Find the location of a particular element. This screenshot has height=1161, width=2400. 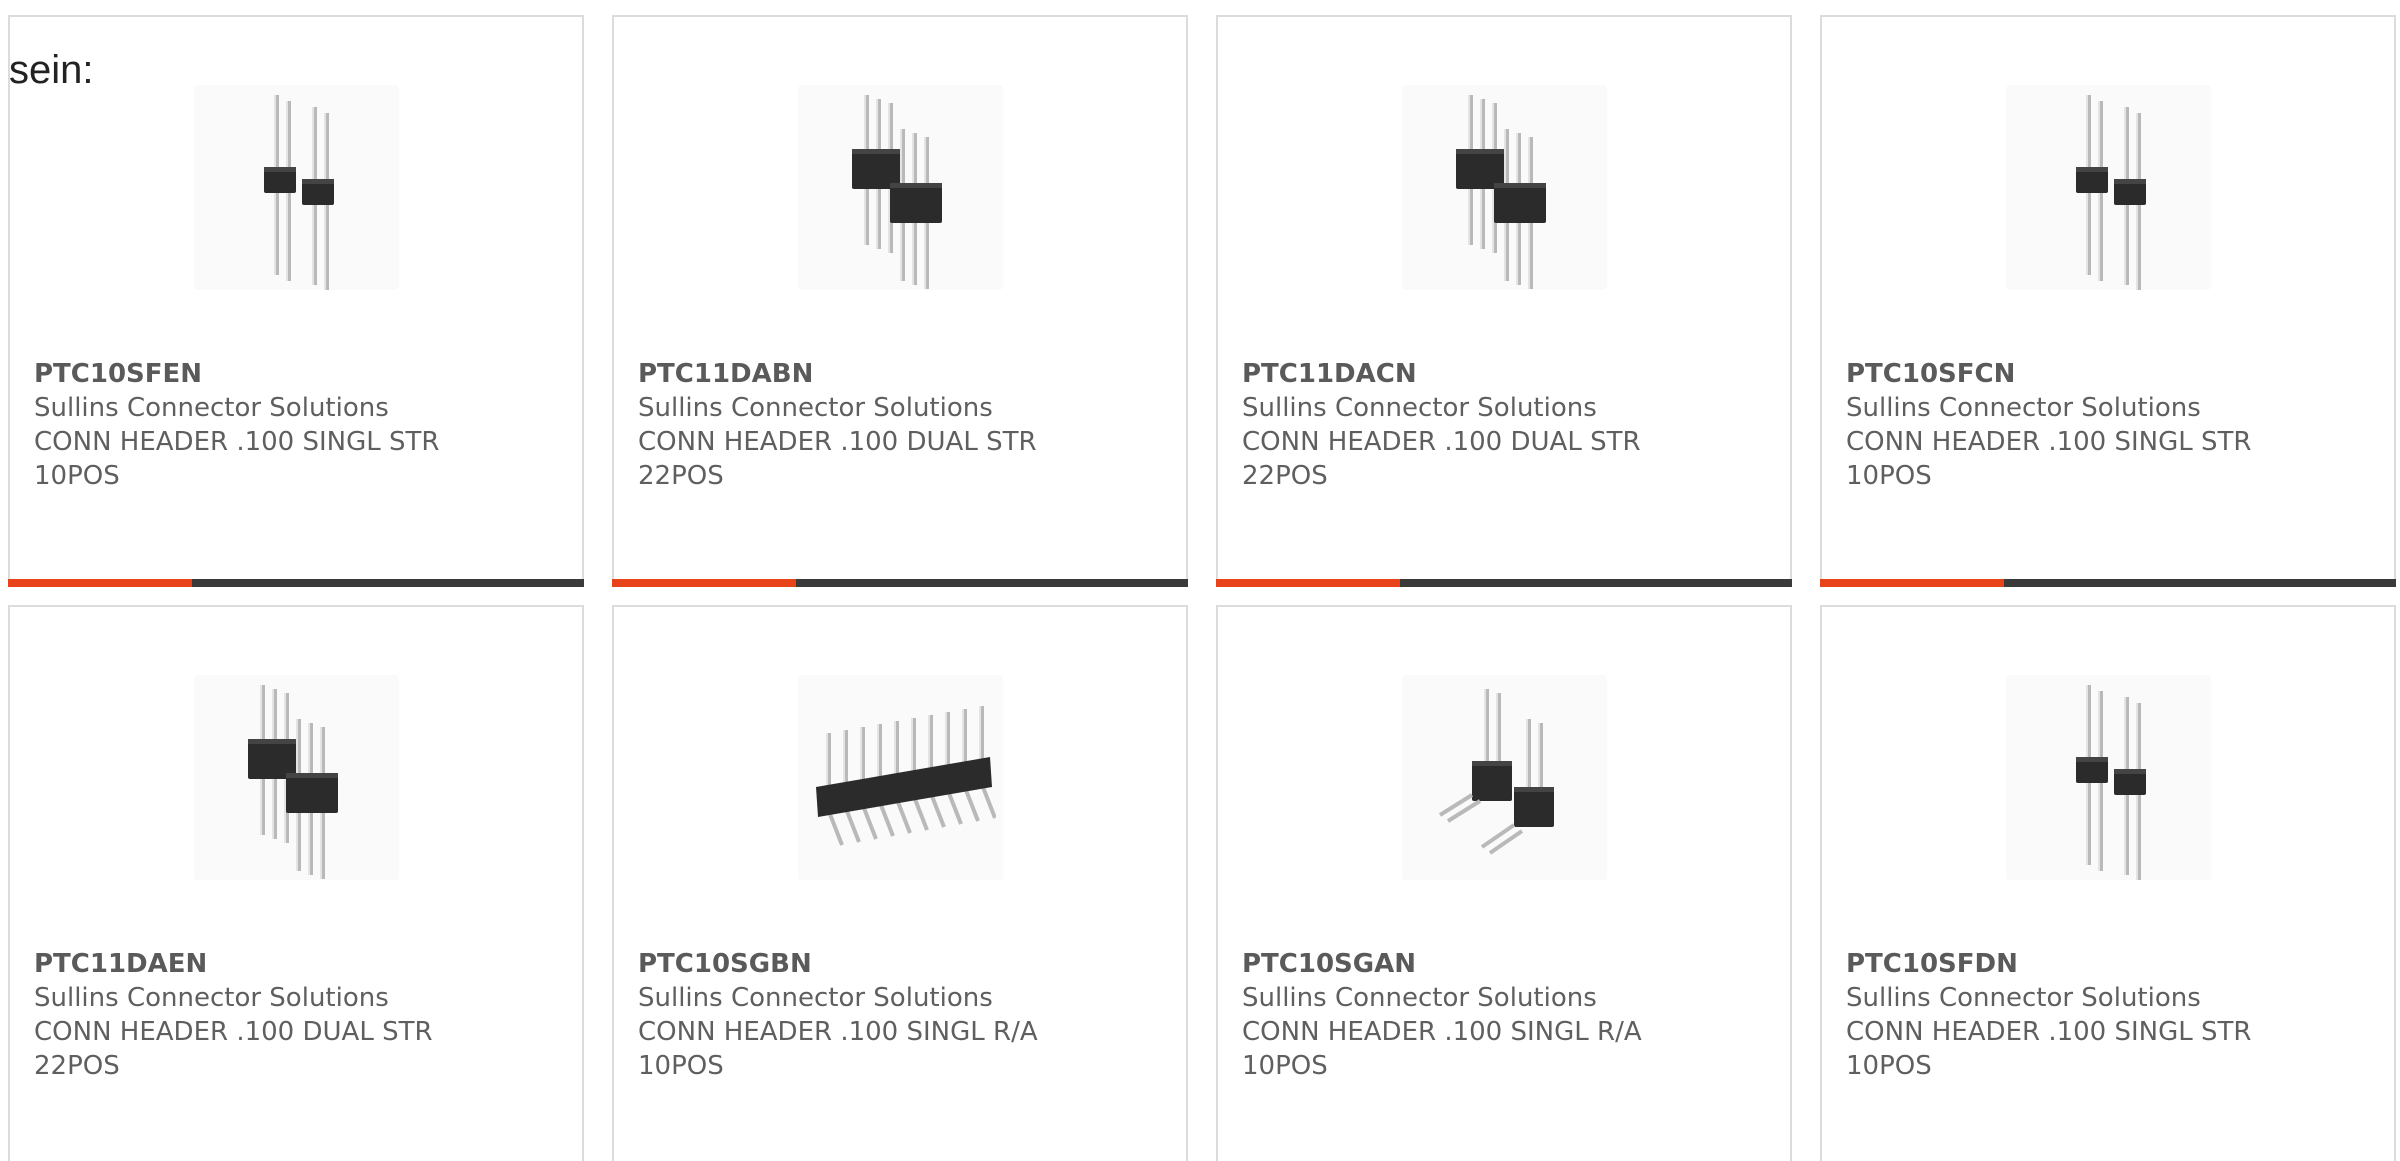

part-number-link: PTC11DAEN is located at coordinates (300, 964).